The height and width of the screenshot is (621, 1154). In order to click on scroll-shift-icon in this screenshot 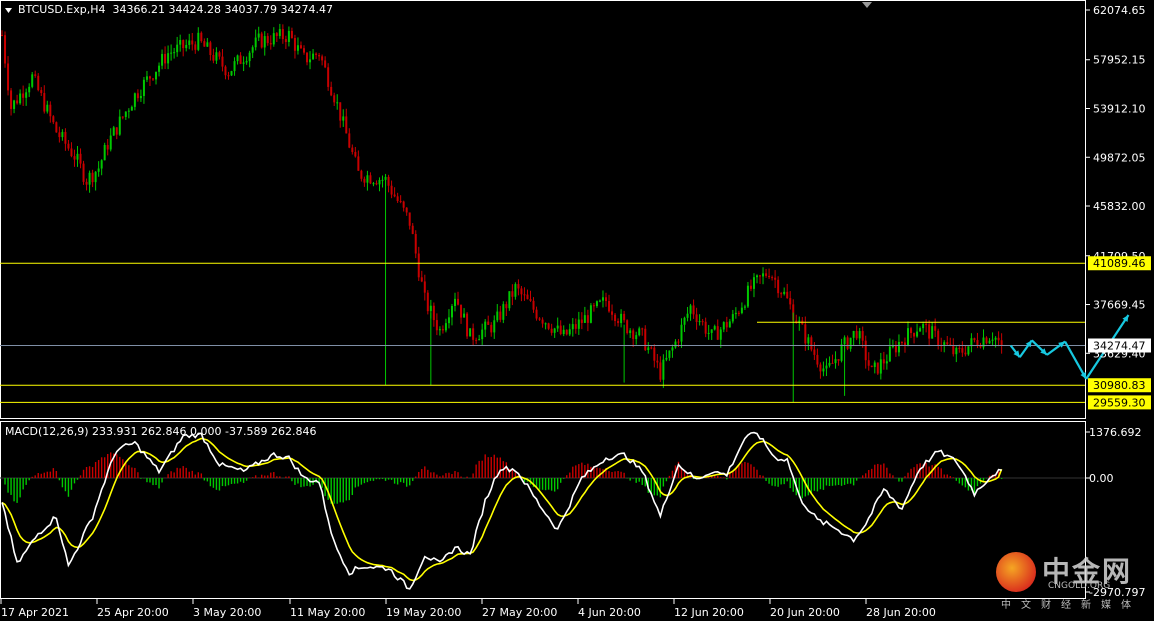, I will do `click(867, 5)`.